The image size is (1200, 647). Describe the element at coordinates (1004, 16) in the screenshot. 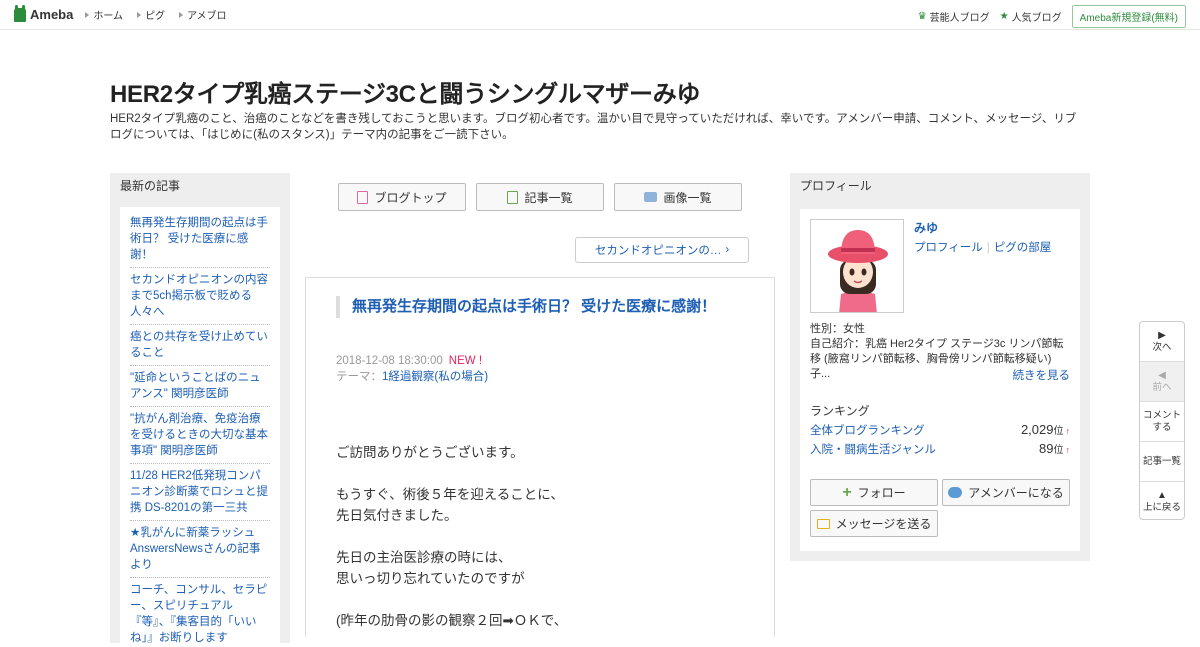

I see `star-icon: ★` at that location.